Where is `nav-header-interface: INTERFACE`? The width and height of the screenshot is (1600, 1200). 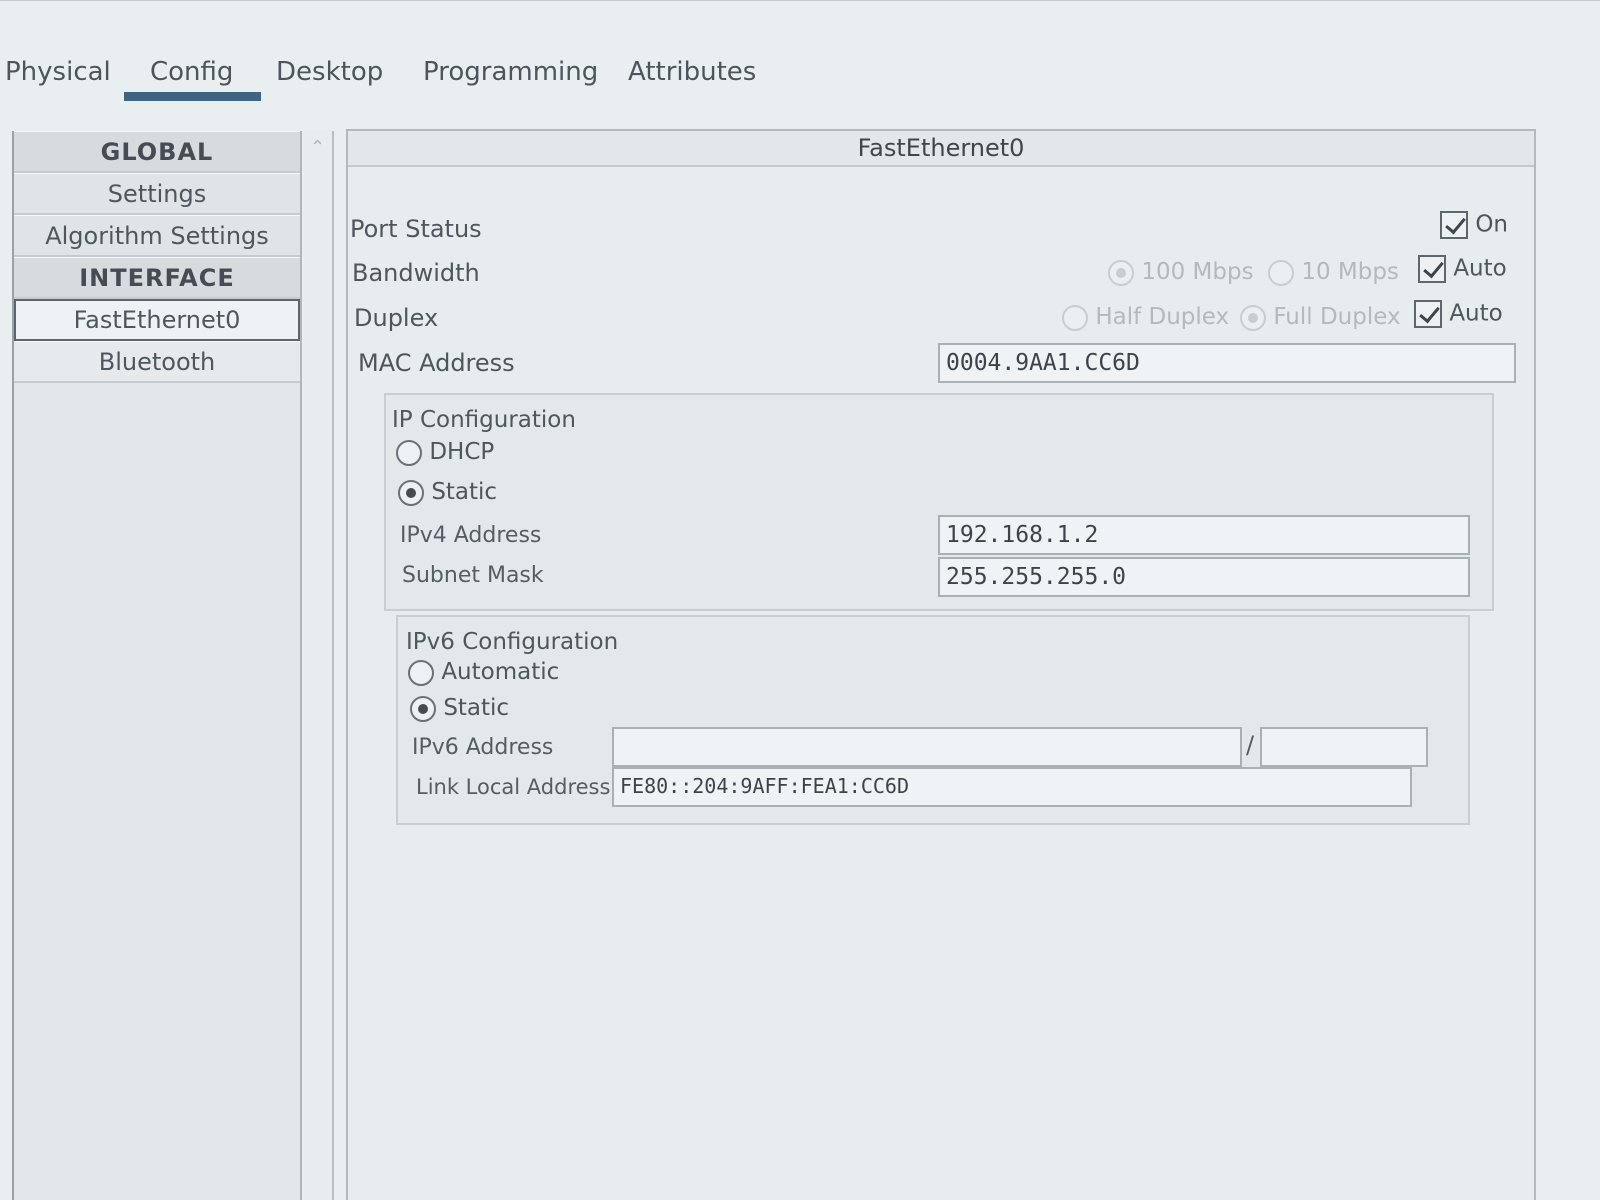
nav-header-interface: INTERFACE is located at coordinates (157, 278).